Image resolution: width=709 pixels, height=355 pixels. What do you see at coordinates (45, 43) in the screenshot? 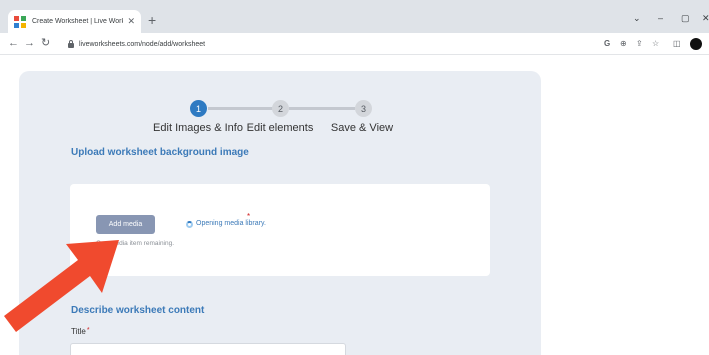
I see `reload-icon: ↻` at bounding box center [45, 43].